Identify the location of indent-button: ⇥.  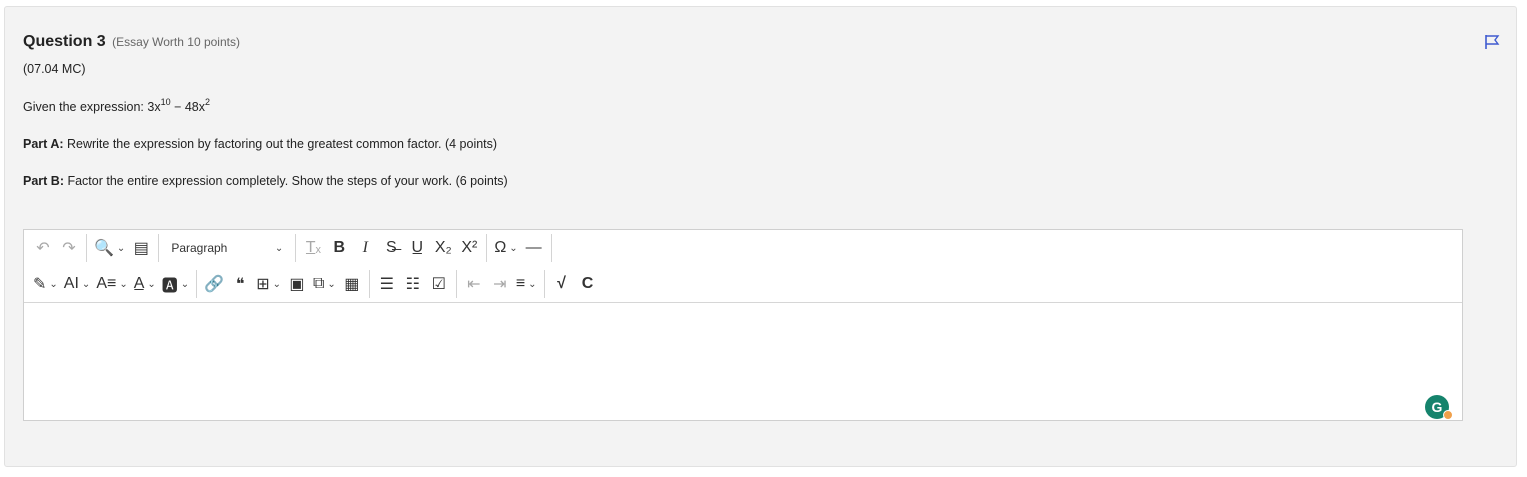
(500, 284).